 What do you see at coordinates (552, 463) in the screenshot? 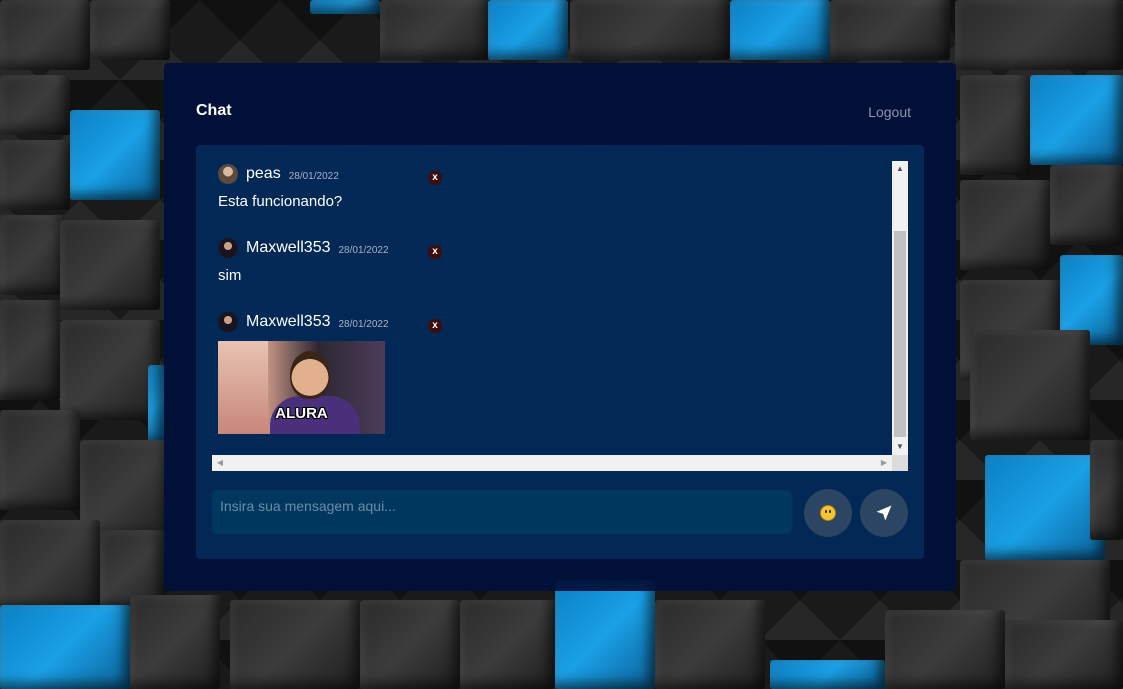
I see `horizontal-scrollbar: ◀ ▶` at bounding box center [552, 463].